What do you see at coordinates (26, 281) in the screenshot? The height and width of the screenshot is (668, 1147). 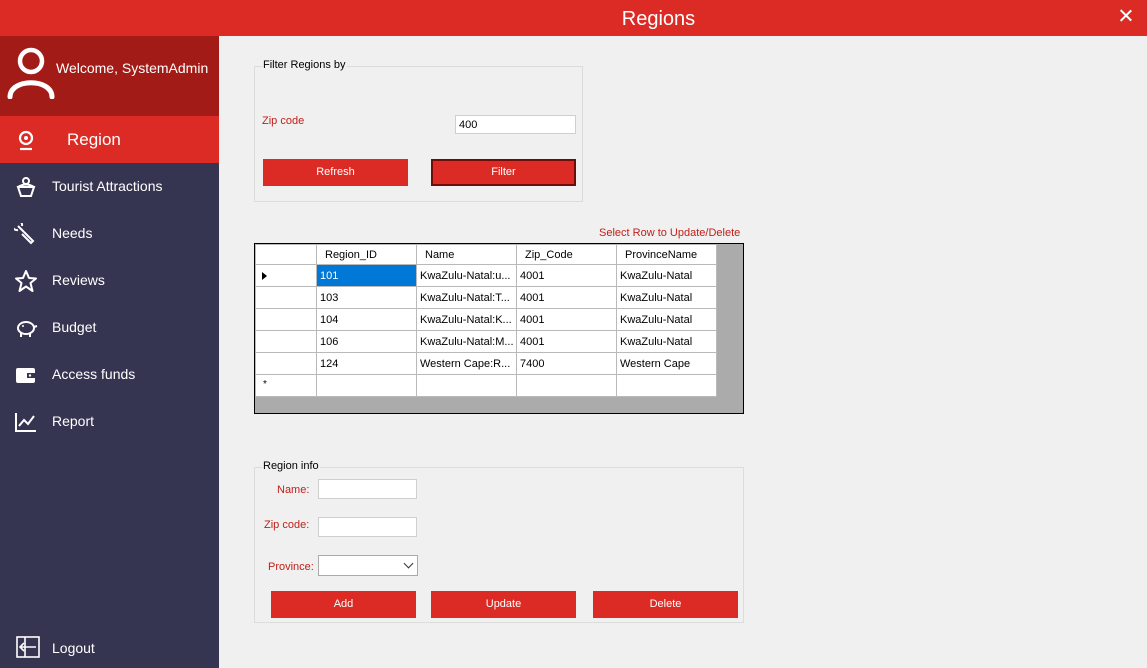 I see `star-icon` at bounding box center [26, 281].